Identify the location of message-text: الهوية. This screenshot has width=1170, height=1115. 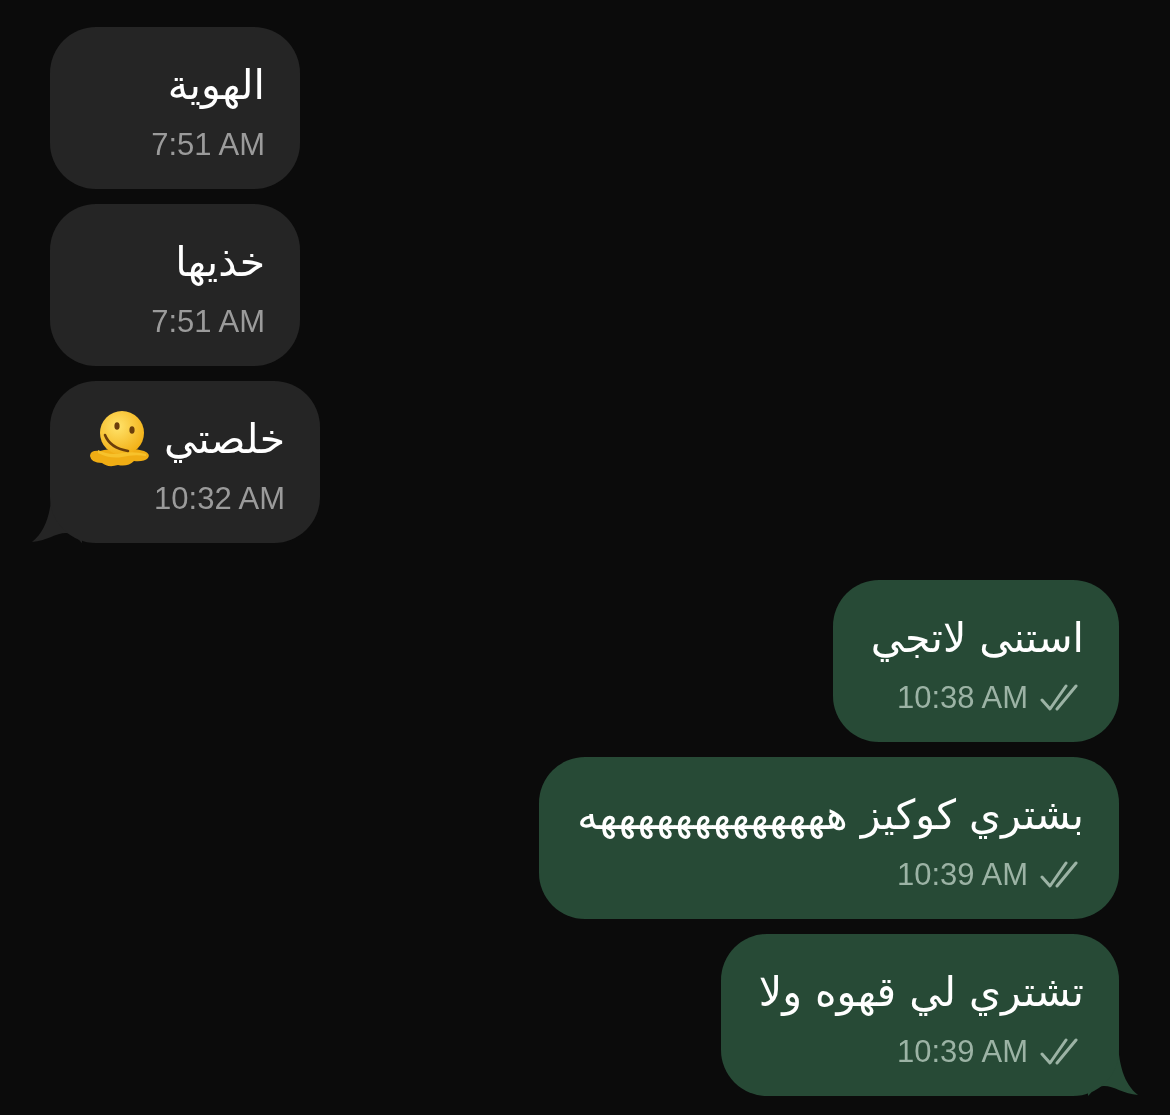
(216, 85).